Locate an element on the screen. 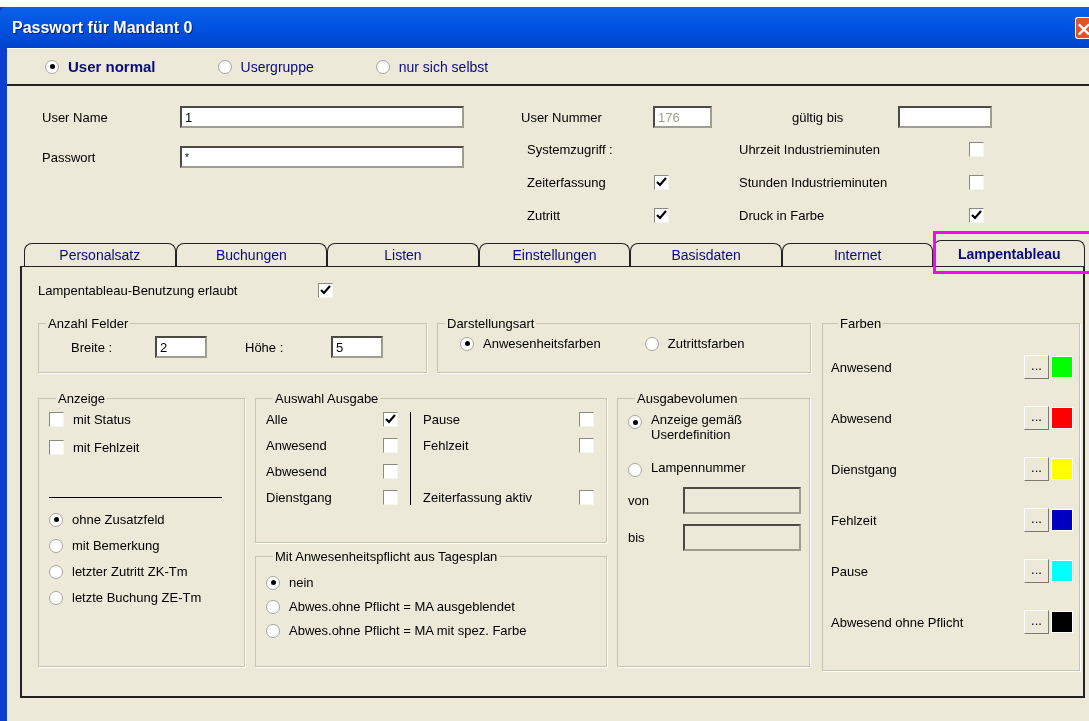 This screenshot has height=721, width=1089. checkbox-label: Anwesend is located at coordinates (296, 445).